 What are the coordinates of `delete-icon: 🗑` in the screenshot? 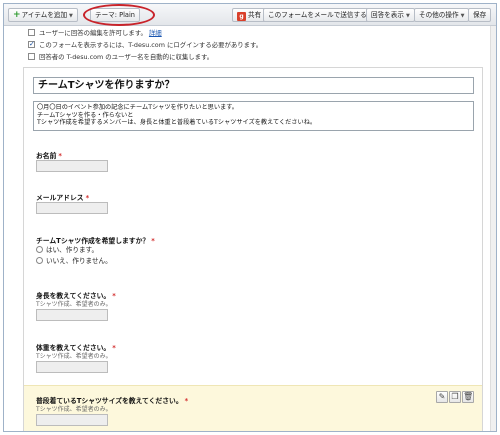 It's located at (468, 397).